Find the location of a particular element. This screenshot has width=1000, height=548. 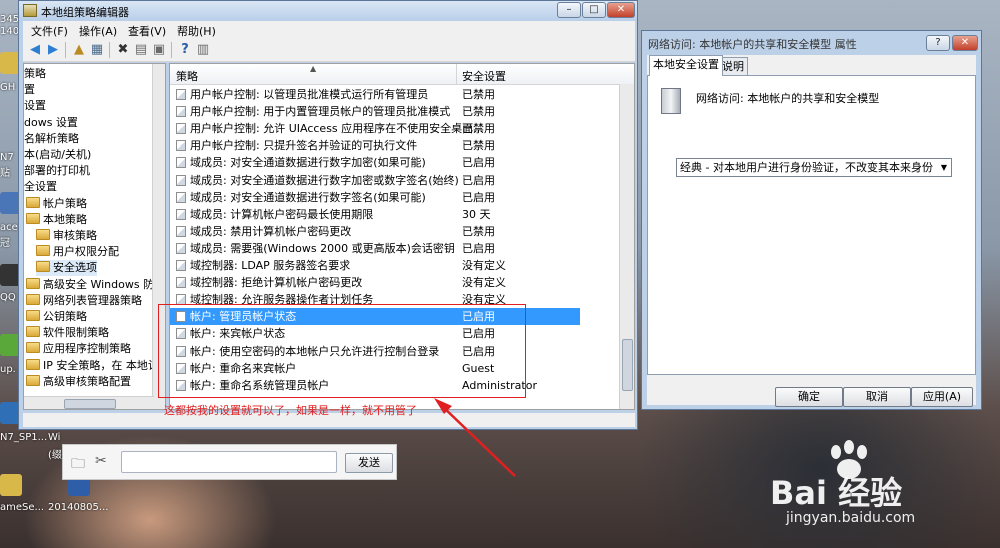

column-divider is located at coordinates (456, 74).